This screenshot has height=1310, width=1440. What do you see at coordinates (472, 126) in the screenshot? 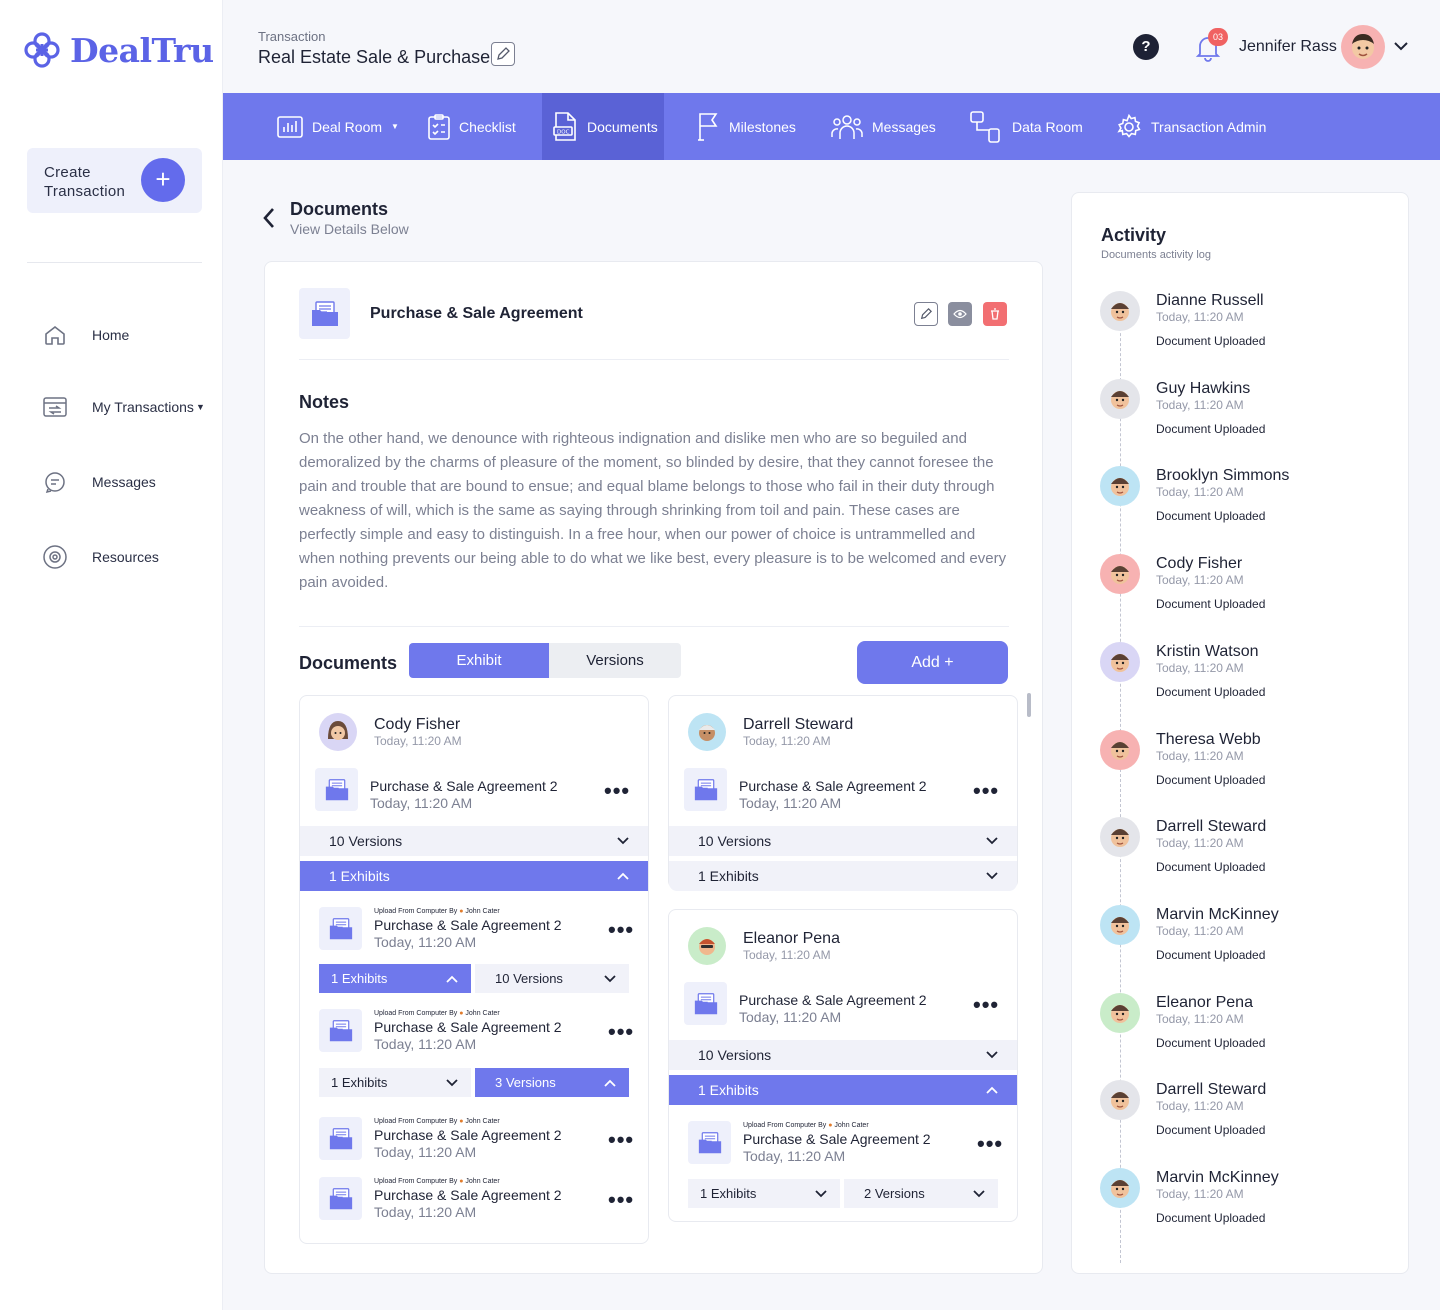
I see `tab-checklist: Checklist` at bounding box center [472, 126].